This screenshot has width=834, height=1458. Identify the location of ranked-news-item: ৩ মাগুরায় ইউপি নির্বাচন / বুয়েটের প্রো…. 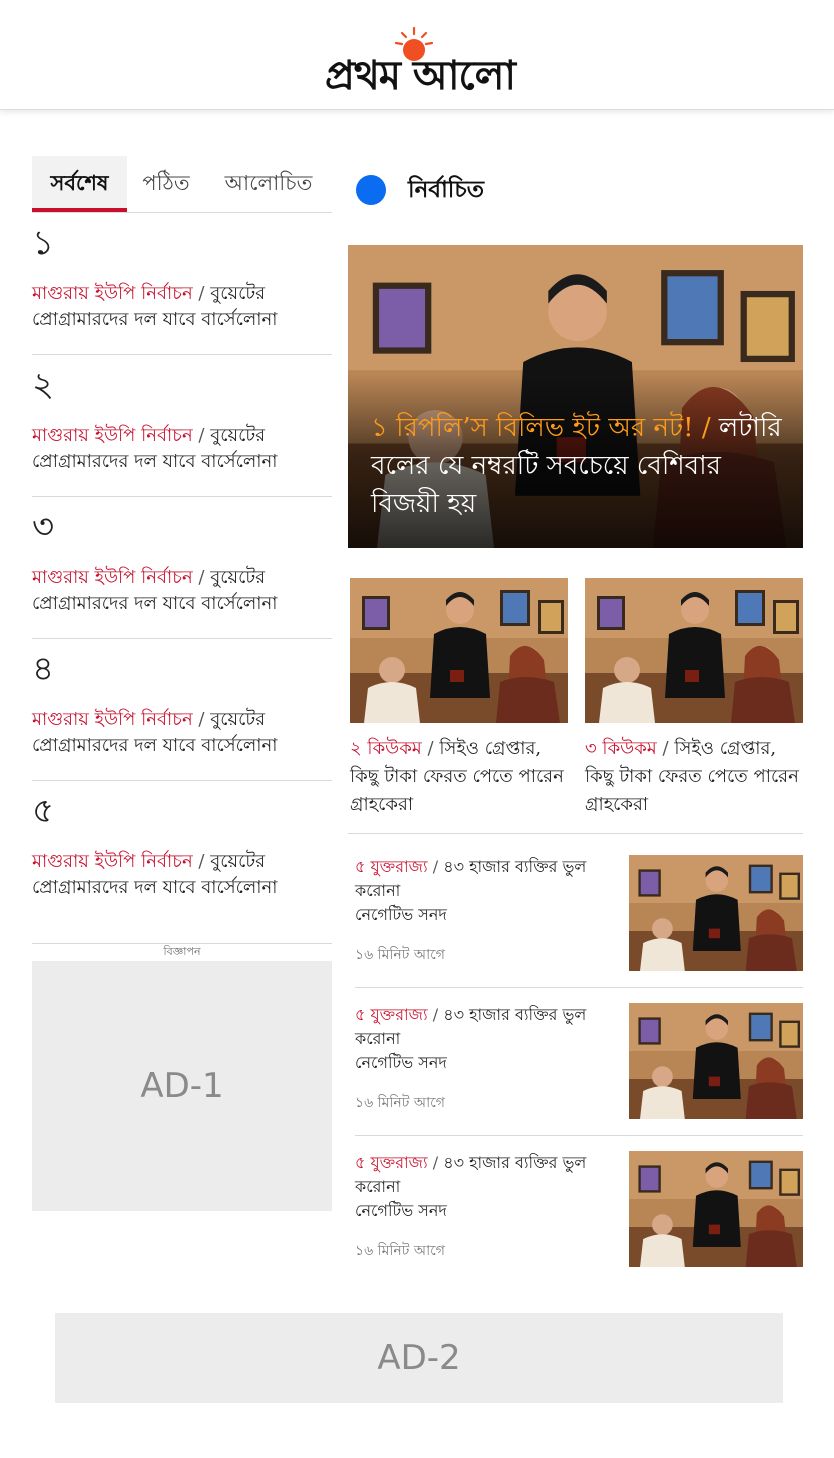
(182, 568).